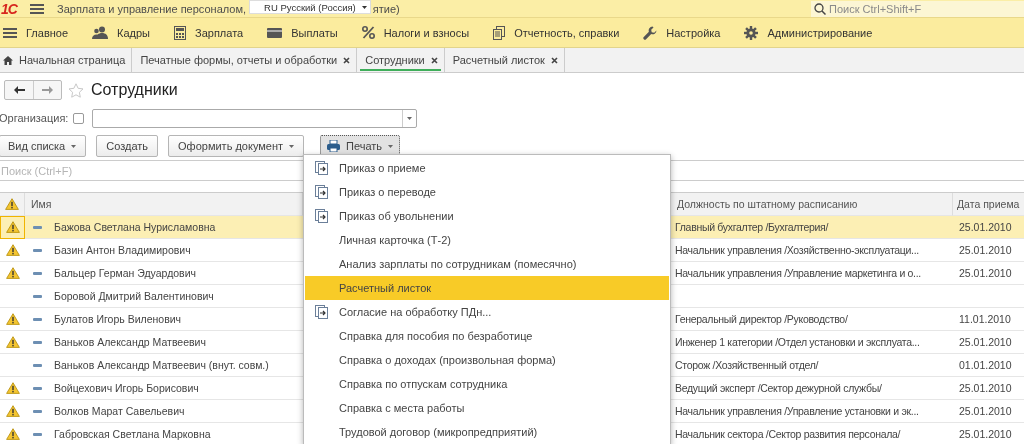  Describe the element at coordinates (126, 388) in the screenshot. I see `employee-name: Войцехович Игорь Борисович` at that location.